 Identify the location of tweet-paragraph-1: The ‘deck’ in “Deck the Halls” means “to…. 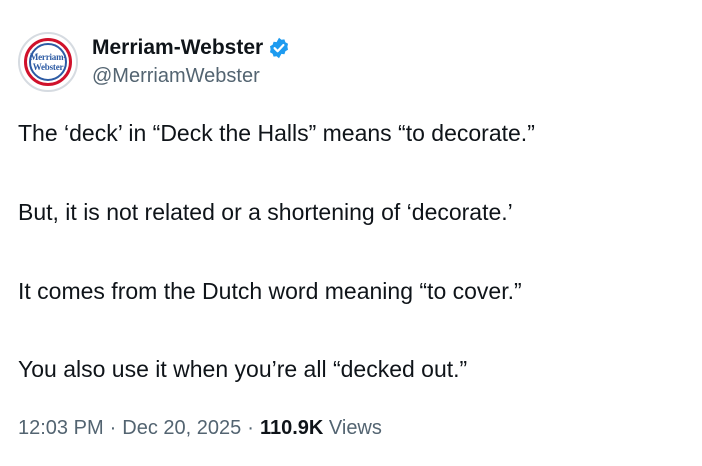
(276, 133).